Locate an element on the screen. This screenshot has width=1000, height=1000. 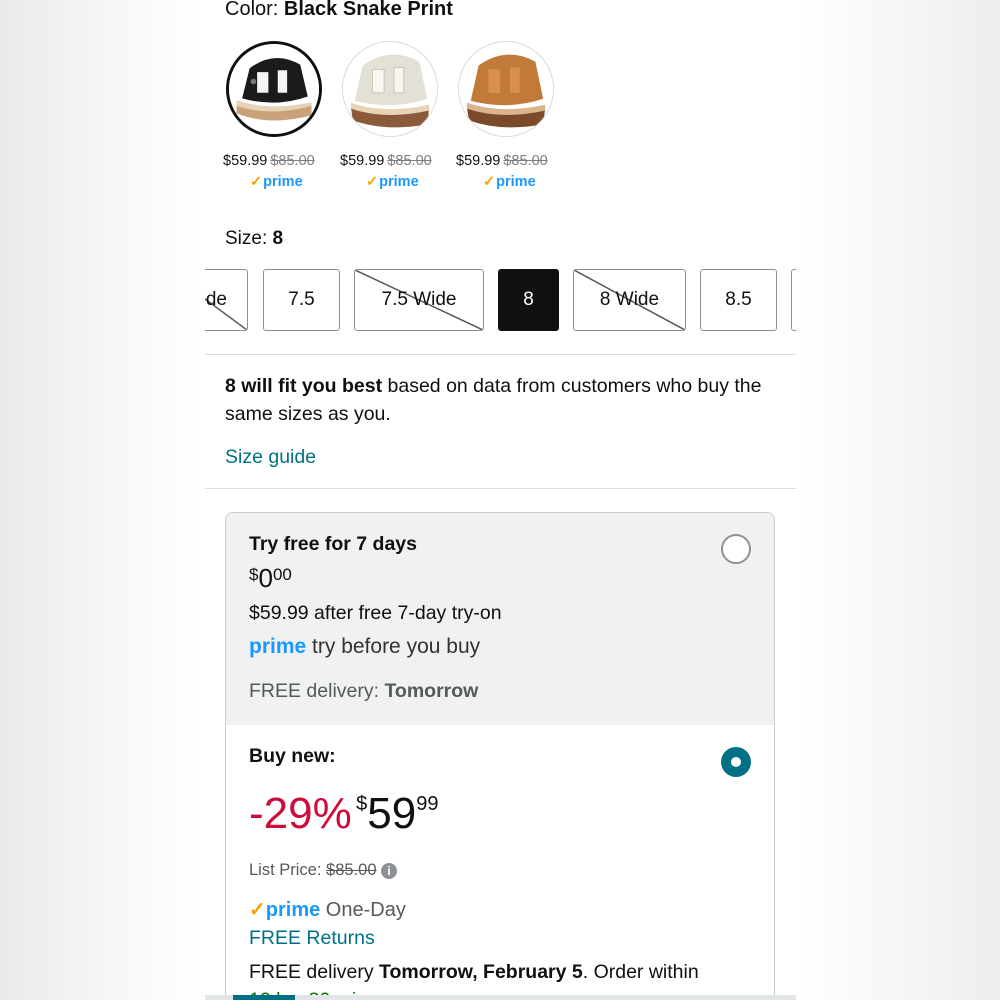
free-returns-link: FREE Returns is located at coordinates (312, 938).